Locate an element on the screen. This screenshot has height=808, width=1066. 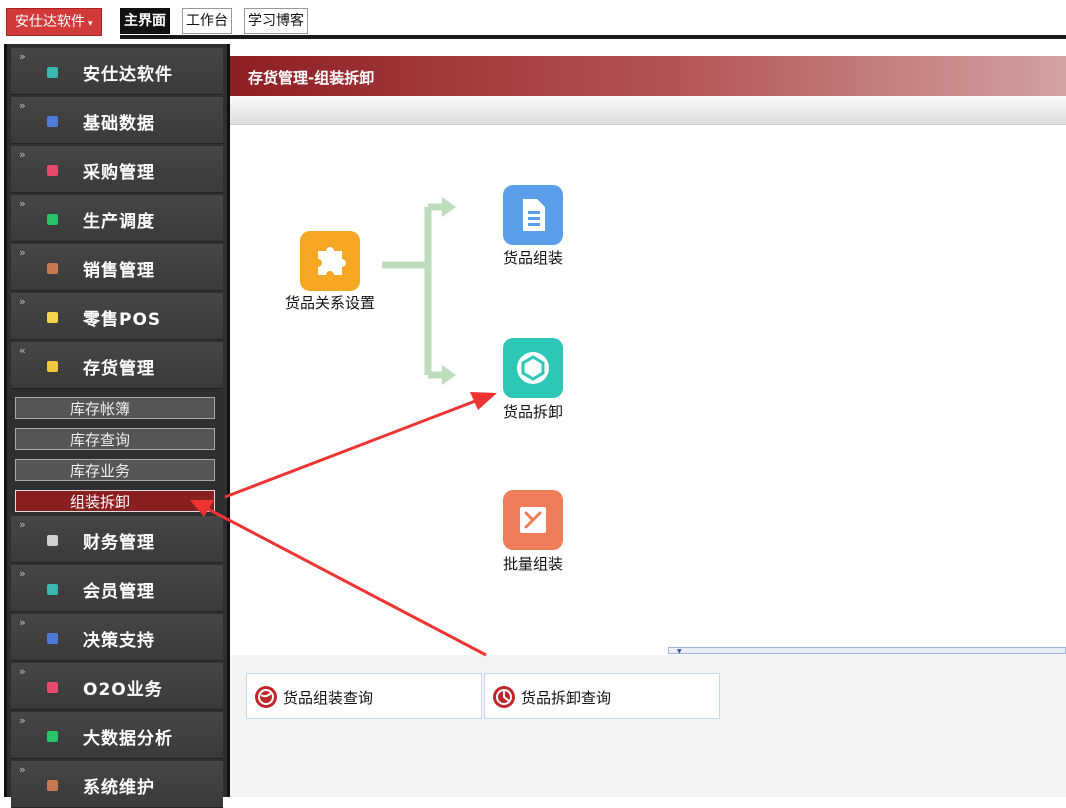
annotation-arrow-line-lower is located at coordinates (346, 581).